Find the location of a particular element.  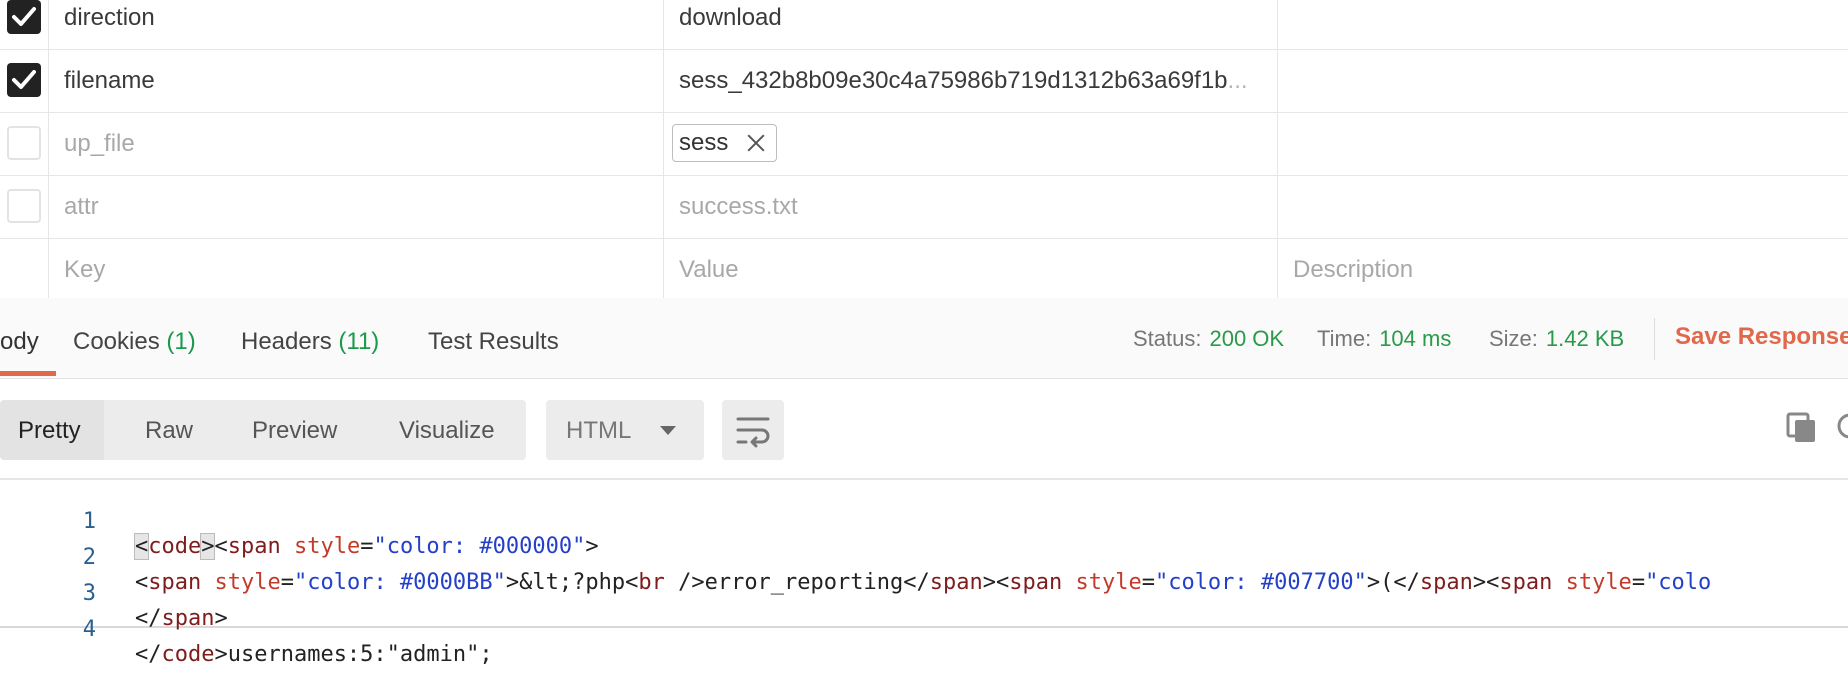

size-readout: Size: 1.42 KB is located at coordinates (1557, 338).